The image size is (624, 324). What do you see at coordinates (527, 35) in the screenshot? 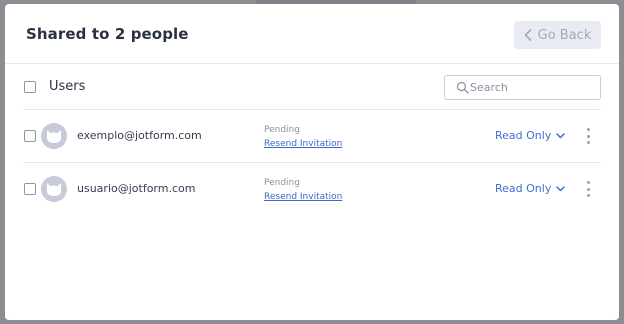
I see `chevron-left-icon` at bounding box center [527, 35].